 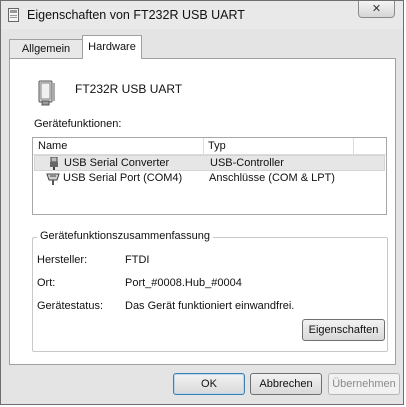 What do you see at coordinates (272, 178) in the screenshot?
I see `device-function-type: Anschlüsse (COM & LPT)` at bounding box center [272, 178].